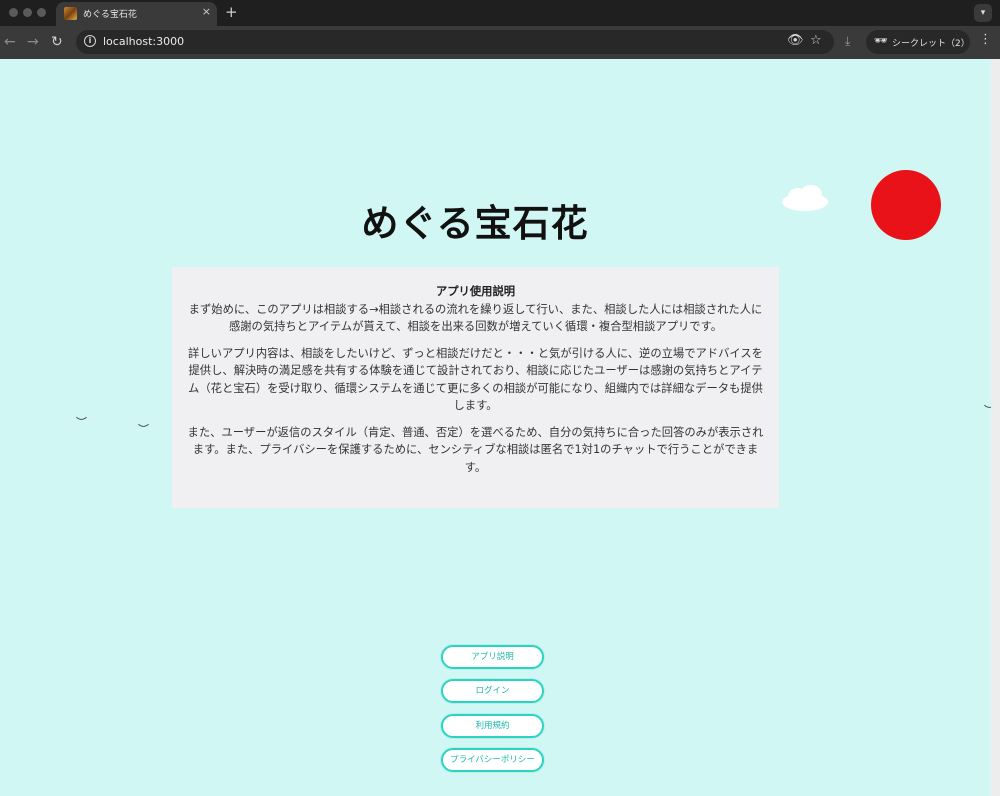  I want to click on incognito-label: シークレット（2）, so click(931, 44).